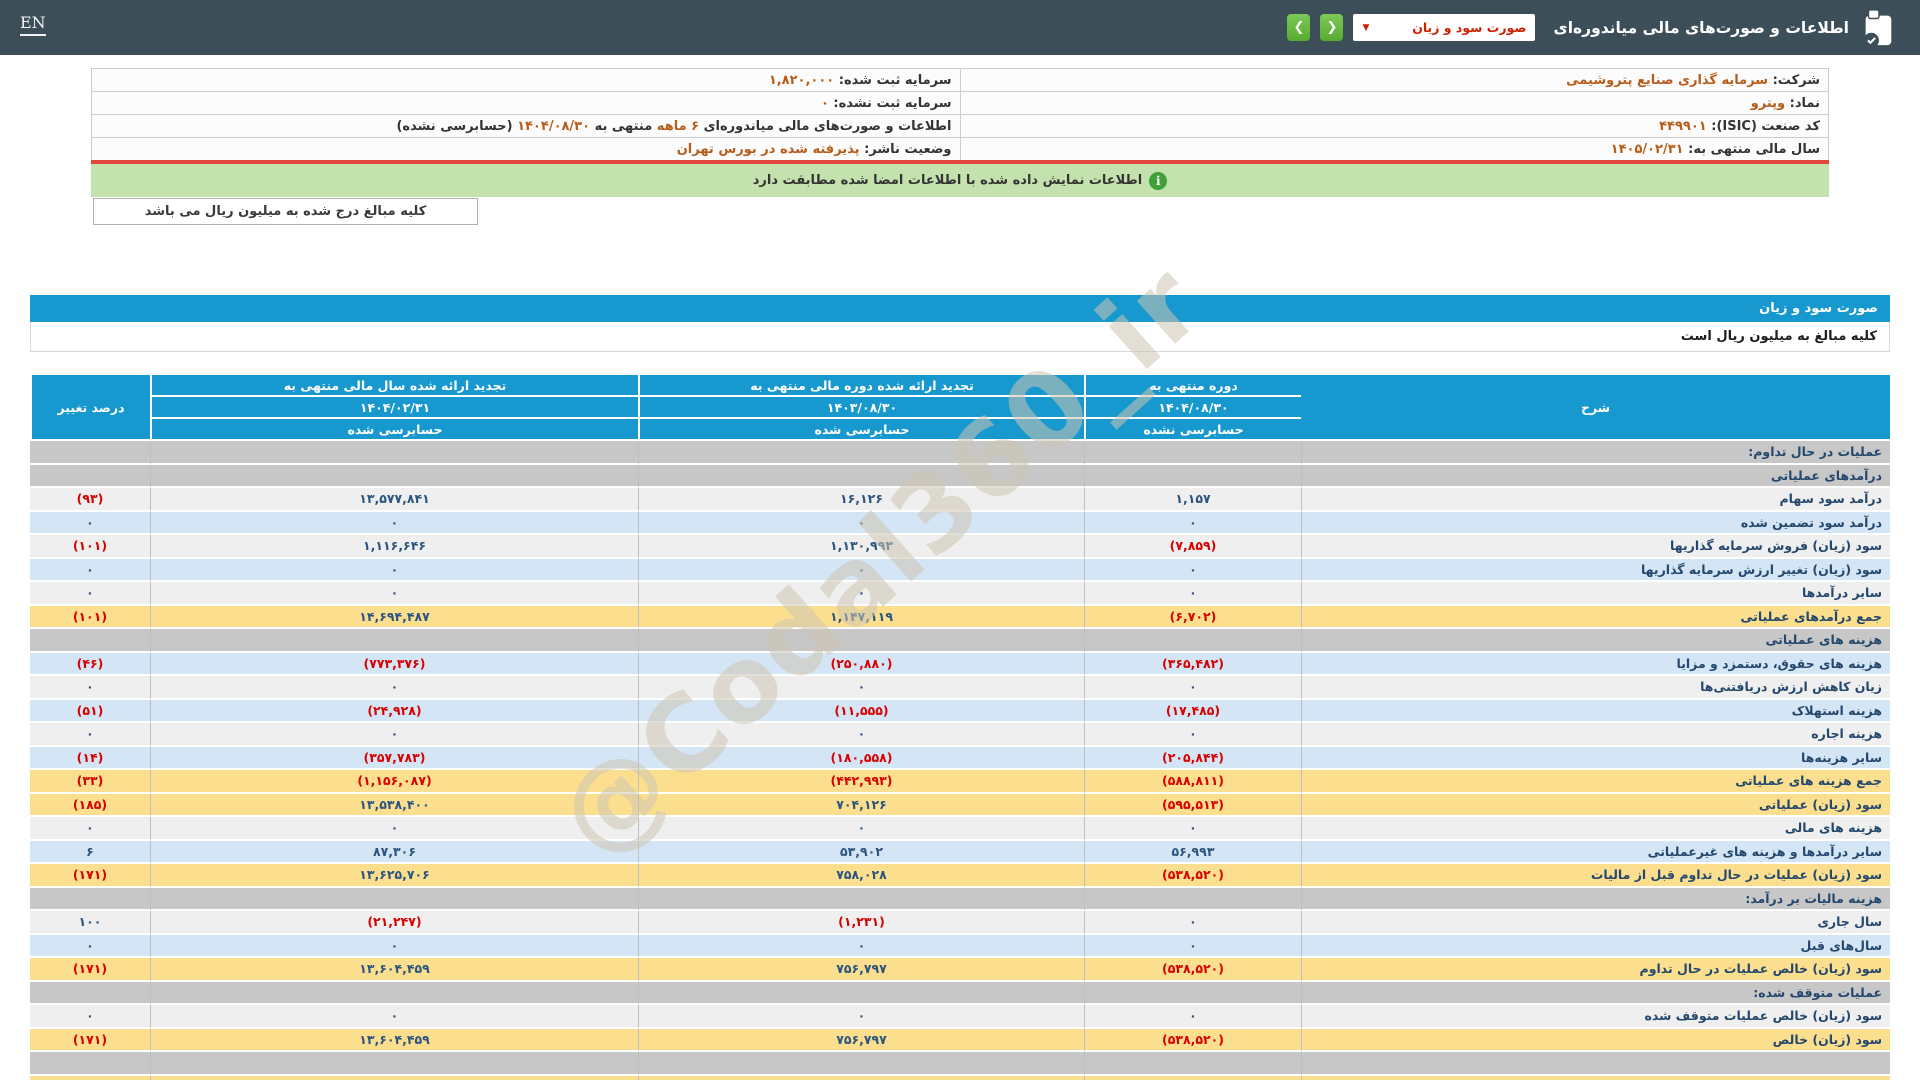 This screenshot has height=1080, width=1920. What do you see at coordinates (1595, 711) in the screenshot?
I see `row-label: هزینه استهلاک` at bounding box center [1595, 711].